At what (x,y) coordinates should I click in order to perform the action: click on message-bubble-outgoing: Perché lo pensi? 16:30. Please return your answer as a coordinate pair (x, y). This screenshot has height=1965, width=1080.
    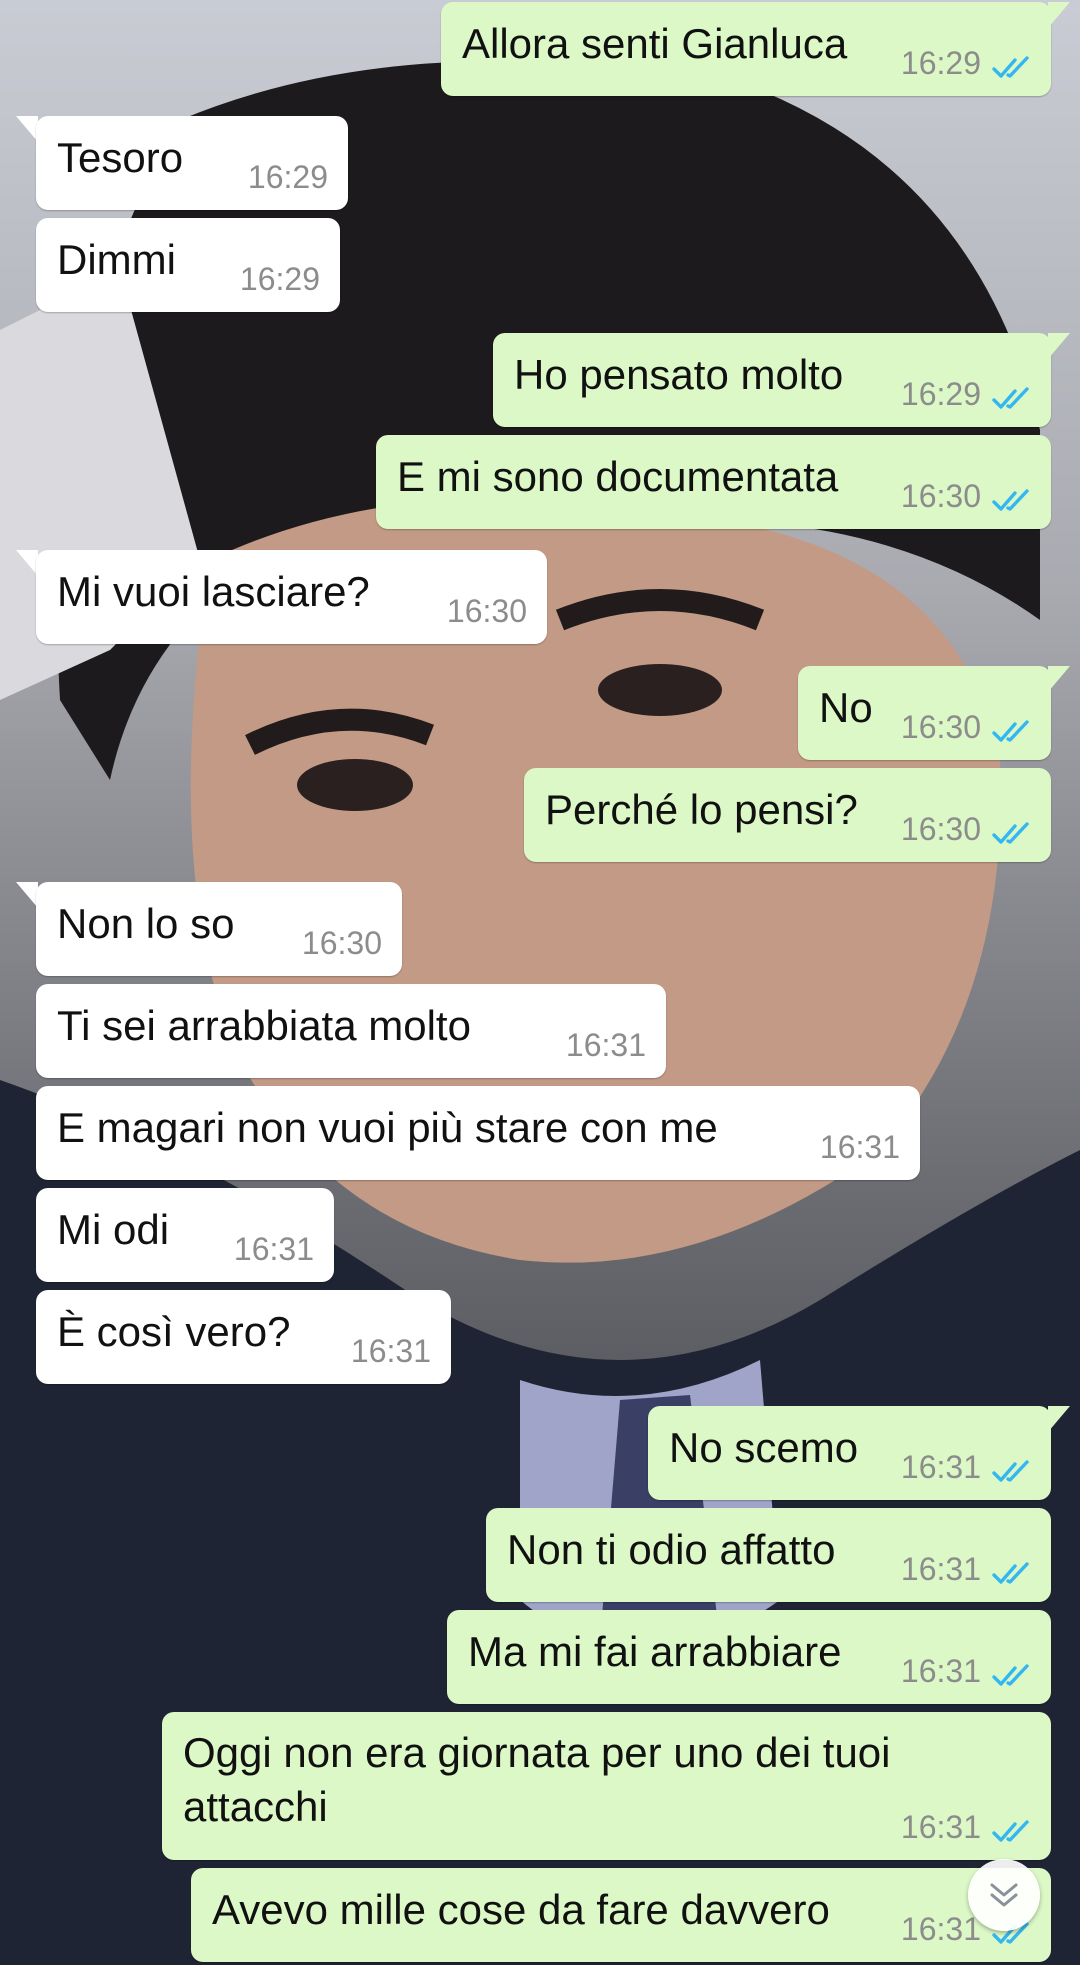
    Looking at the image, I should click on (787, 815).